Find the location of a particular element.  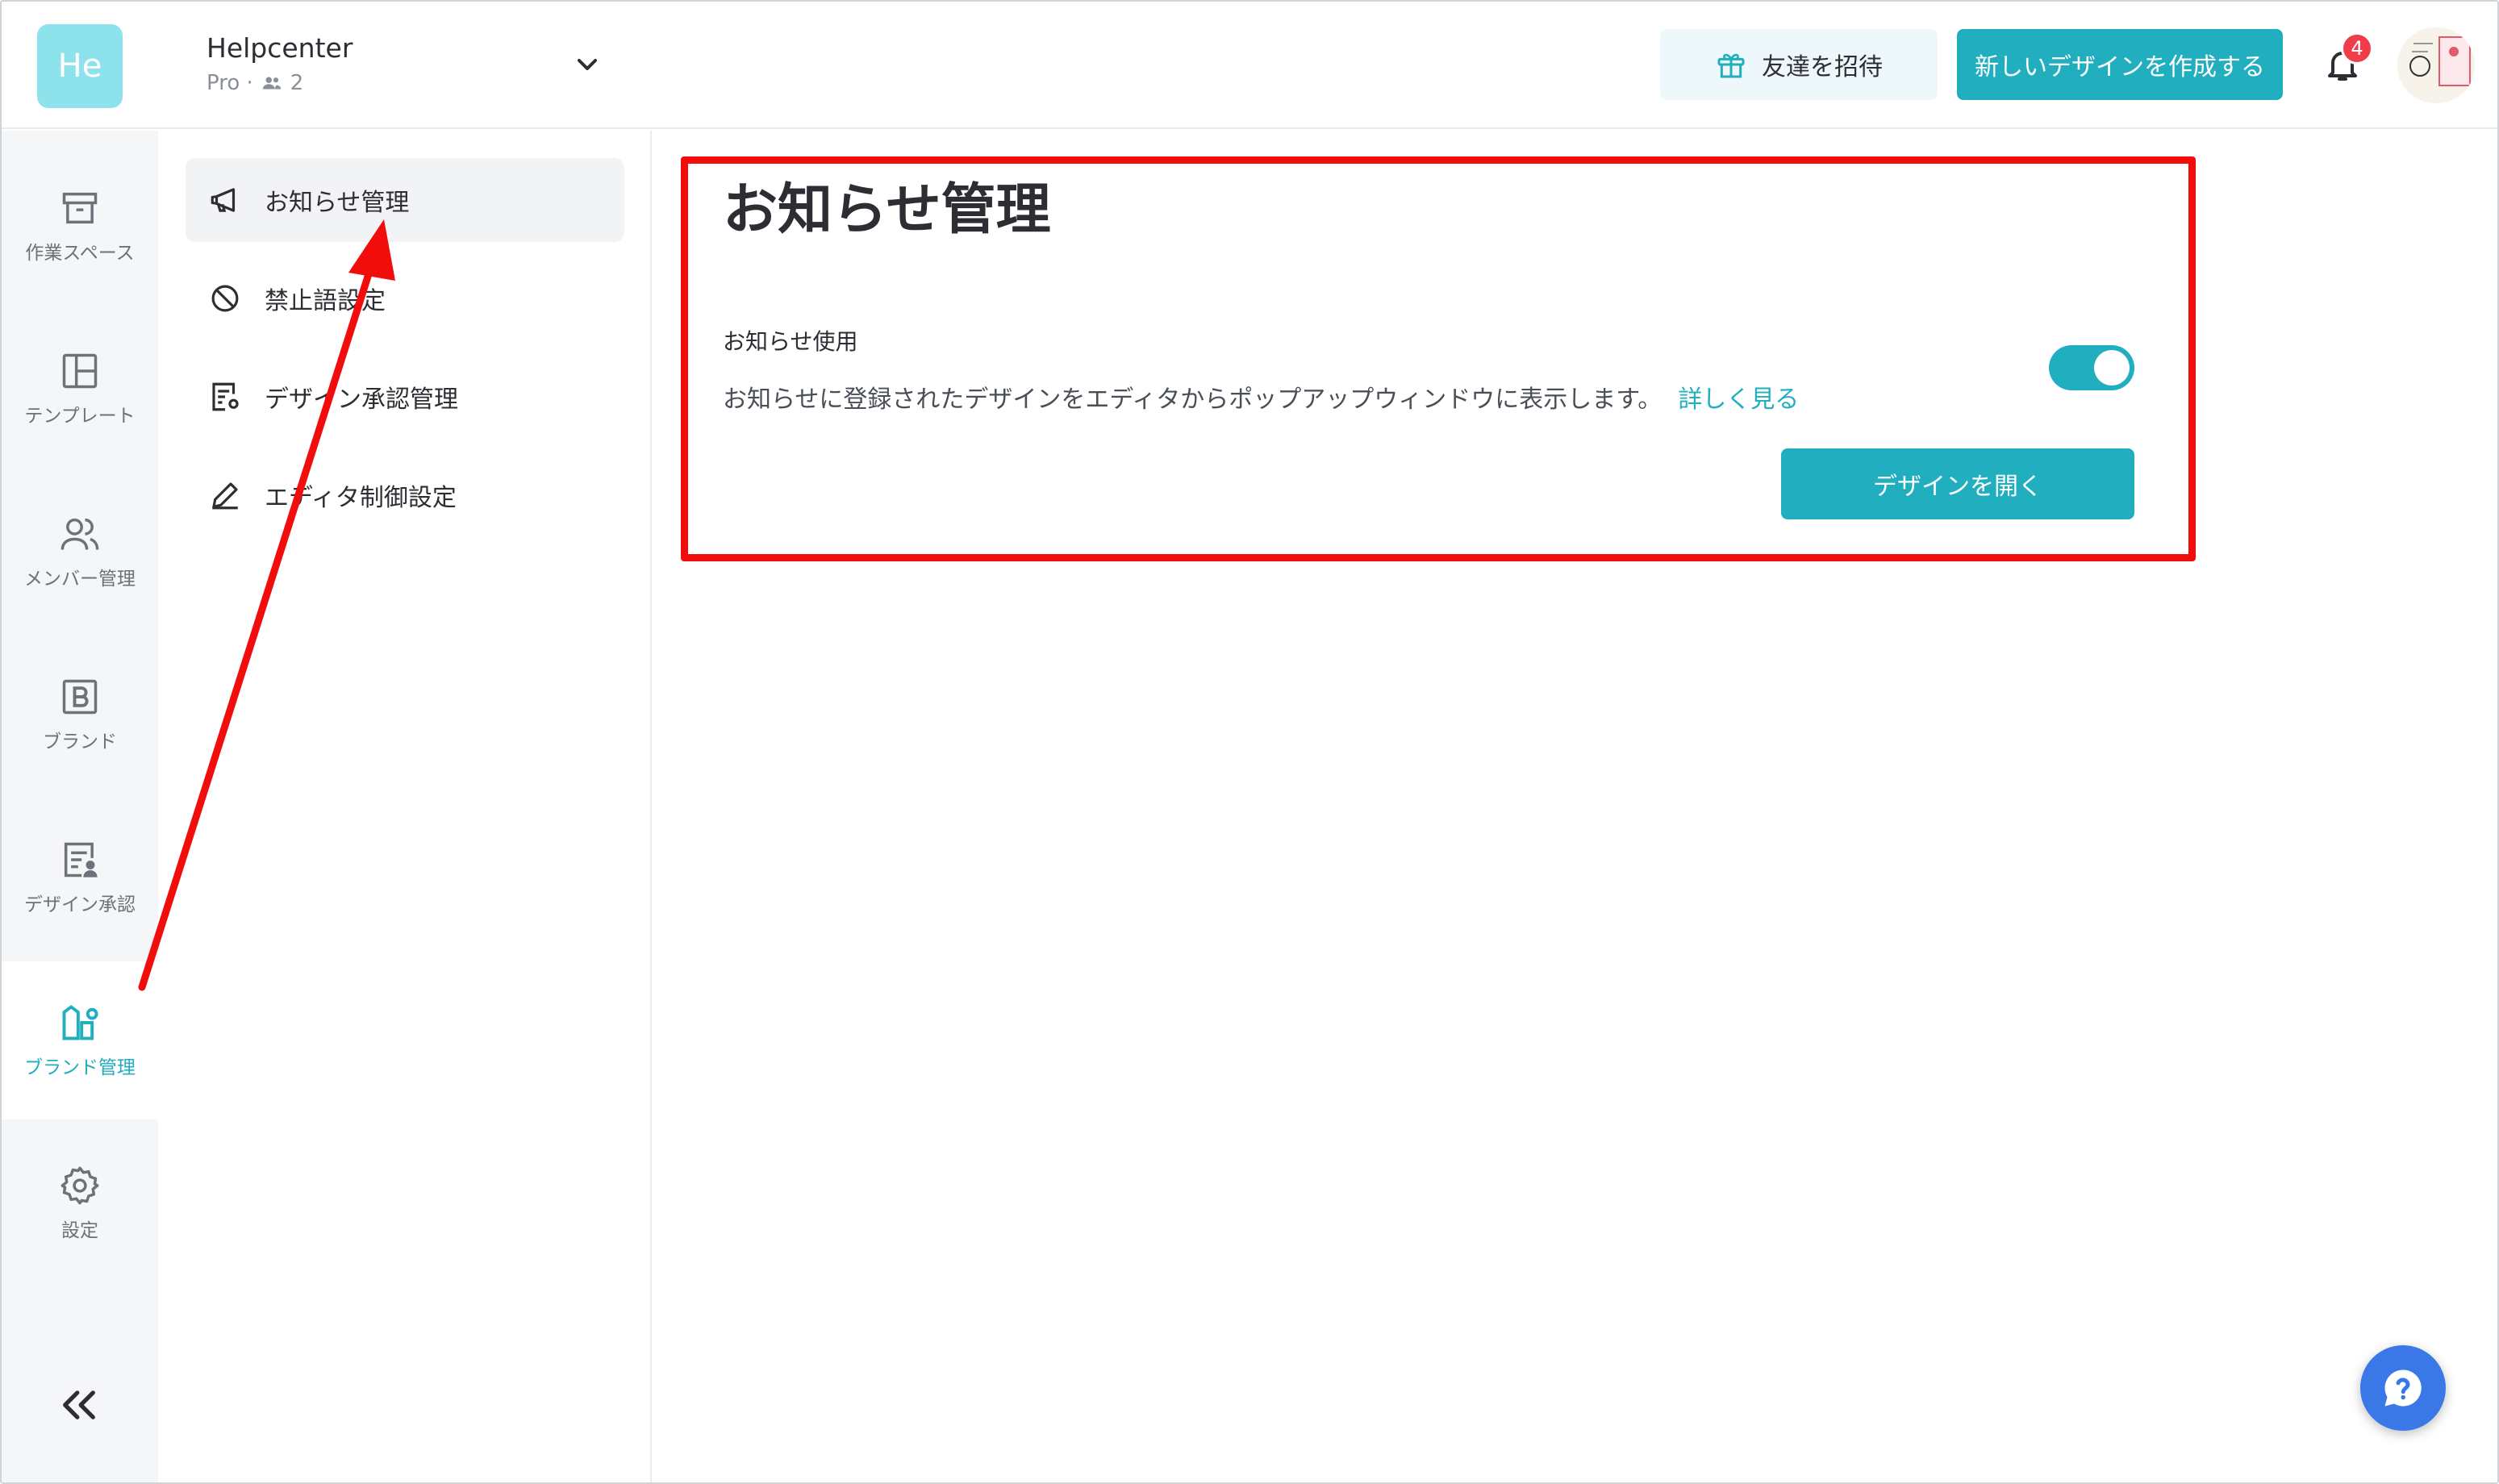

rail-item-workspace: 作業スペース is located at coordinates (80, 226).